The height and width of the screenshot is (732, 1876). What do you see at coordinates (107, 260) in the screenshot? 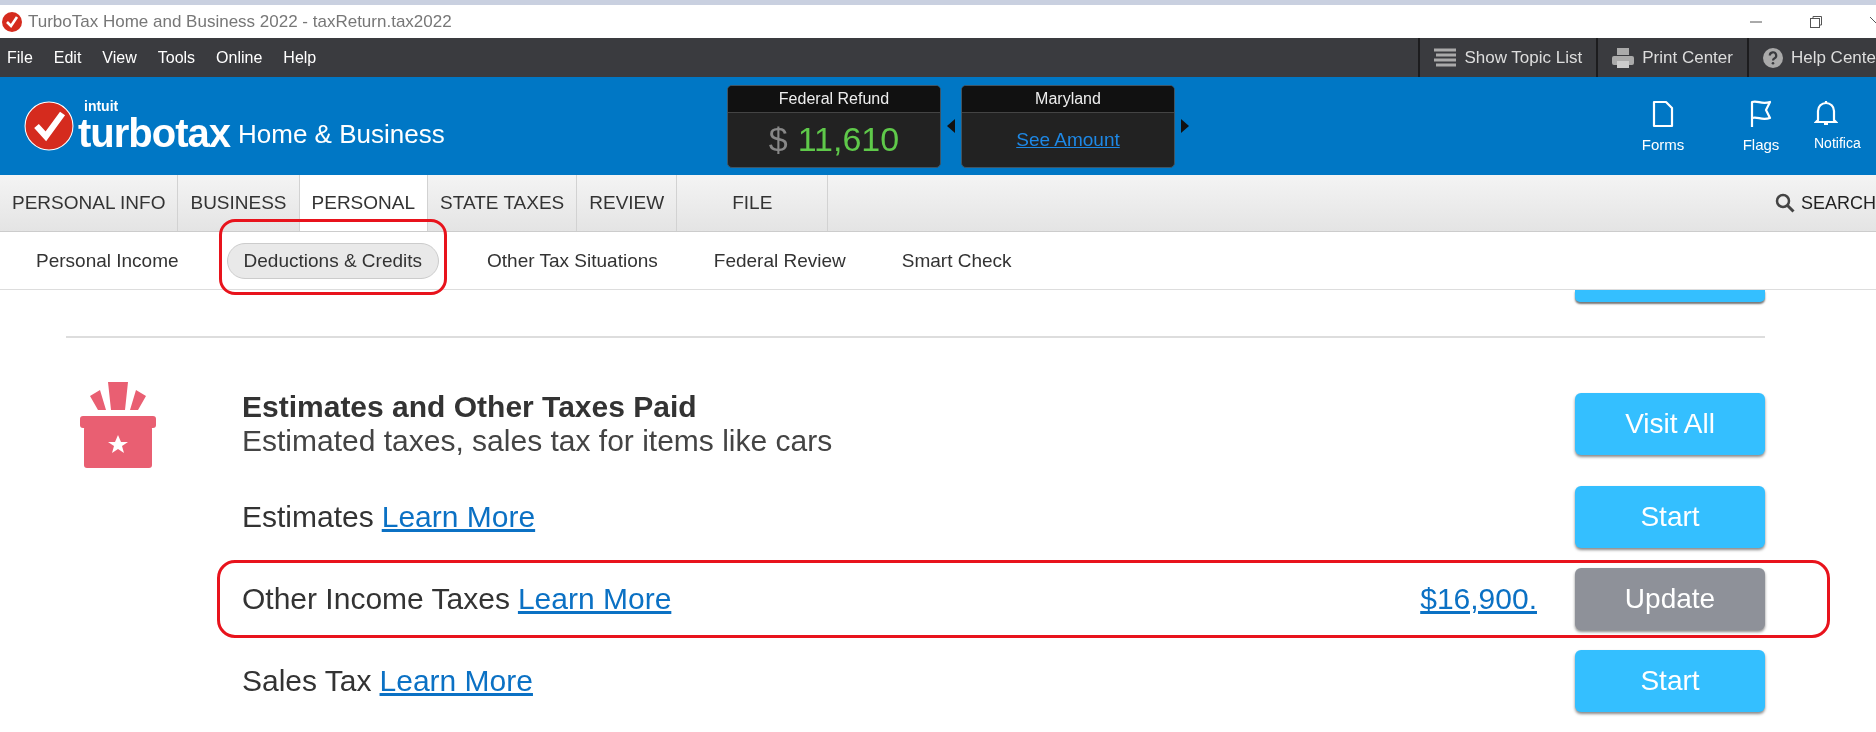
I see `sub-tab: Personal Income` at bounding box center [107, 260].